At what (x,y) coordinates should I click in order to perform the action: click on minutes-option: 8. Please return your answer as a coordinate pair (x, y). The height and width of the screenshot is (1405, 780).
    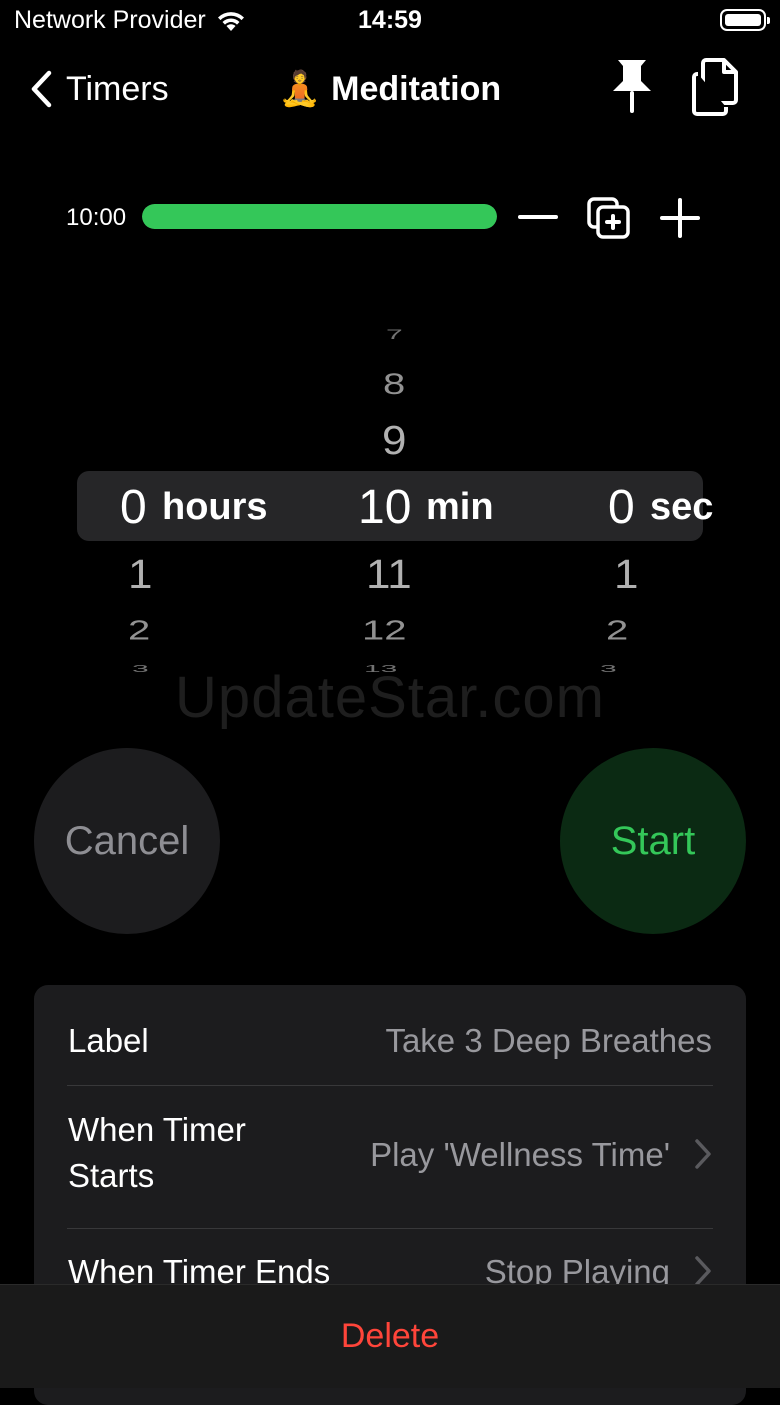
    Looking at the image, I should click on (394, 385).